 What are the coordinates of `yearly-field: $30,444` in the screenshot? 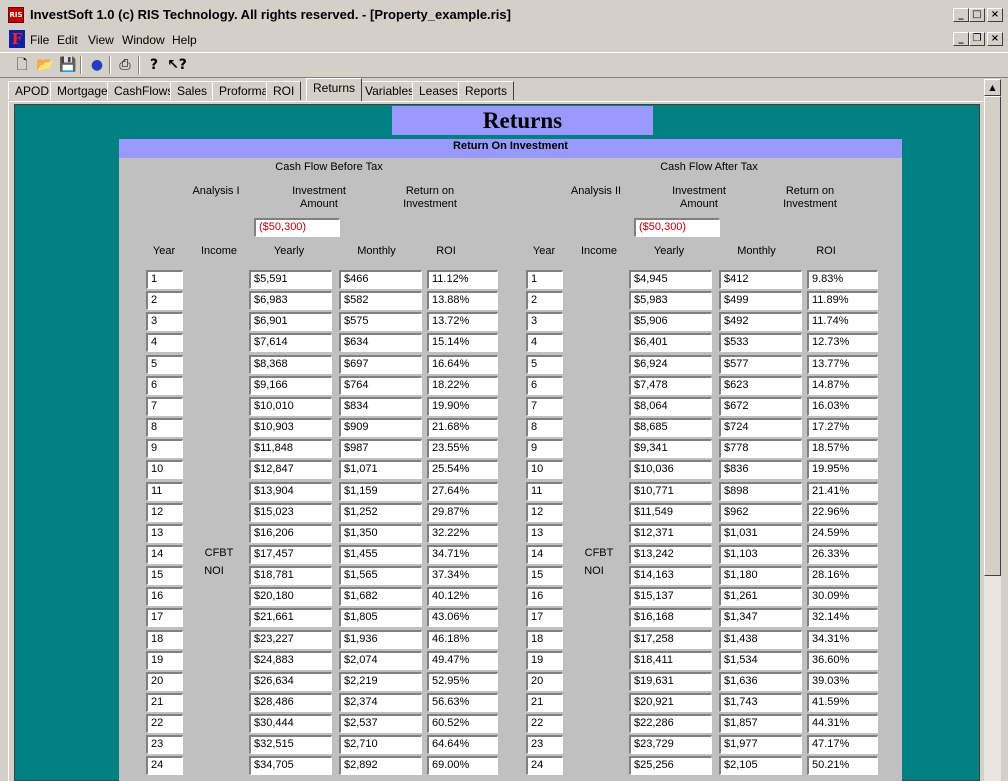 It's located at (290, 723).